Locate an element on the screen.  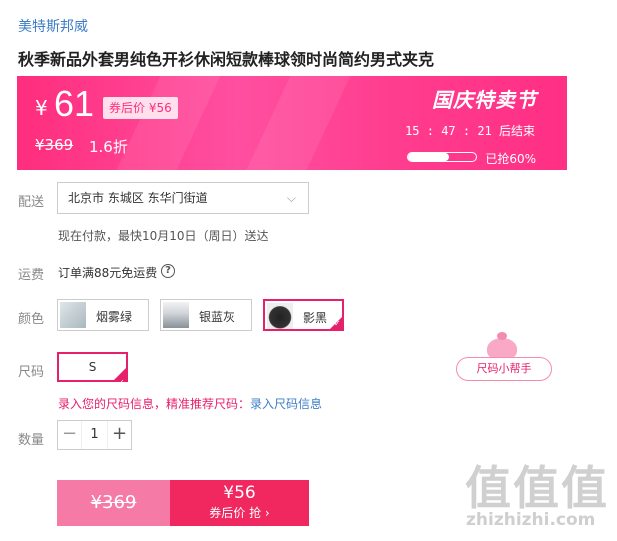
size-info-link: 录入尺码信息 is located at coordinates (286, 404).